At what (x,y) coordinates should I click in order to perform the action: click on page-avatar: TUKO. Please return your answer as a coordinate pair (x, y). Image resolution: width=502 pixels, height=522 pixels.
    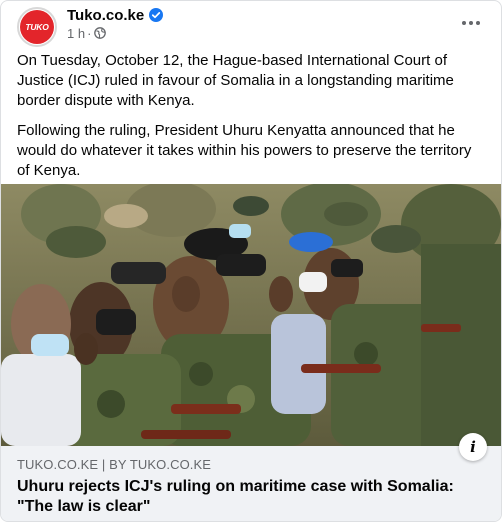
    Looking at the image, I should click on (37, 27).